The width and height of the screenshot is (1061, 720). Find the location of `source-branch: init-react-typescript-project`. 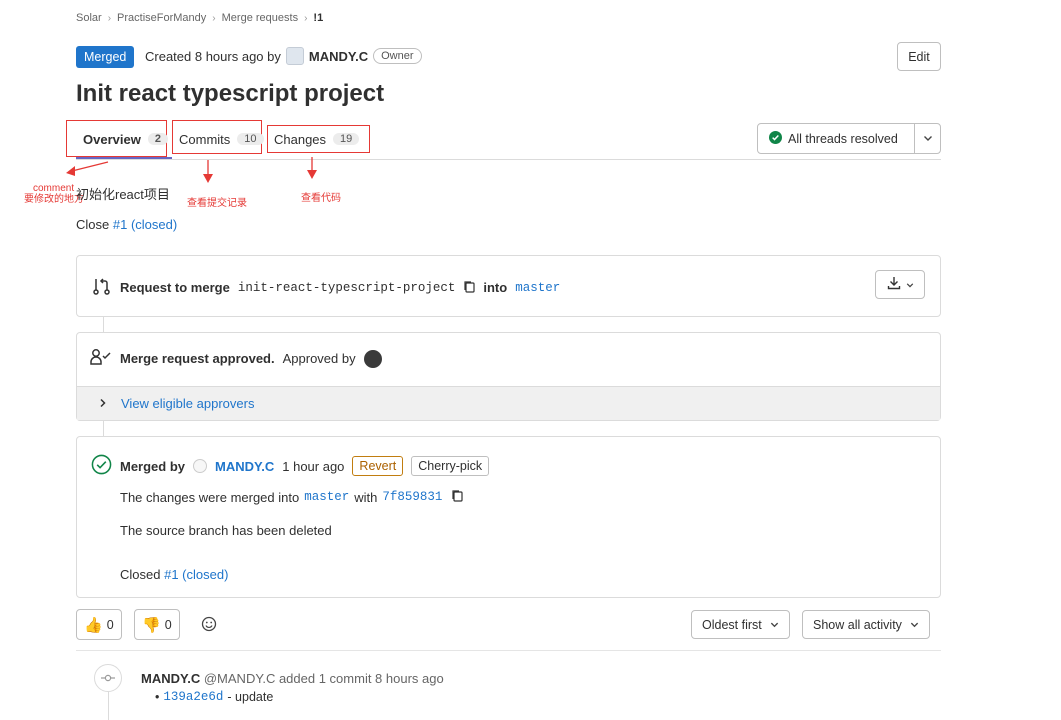

source-branch: init-react-typescript-project is located at coordinates (347, 288).